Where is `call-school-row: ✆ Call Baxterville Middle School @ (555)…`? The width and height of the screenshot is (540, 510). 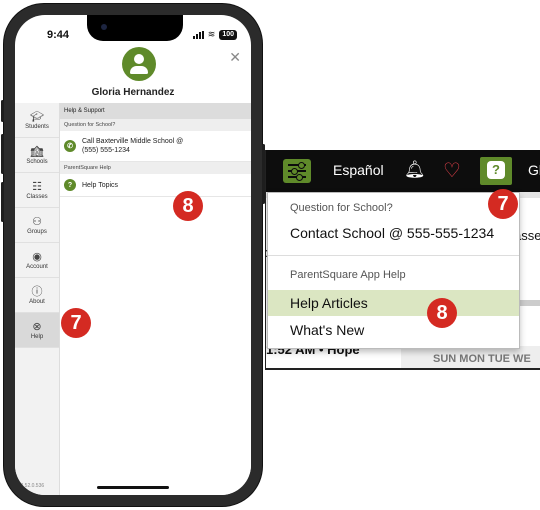
call-school-row: ✆ Call Baxterville Middle School @ (555)… is located at coordinates (155, 146).